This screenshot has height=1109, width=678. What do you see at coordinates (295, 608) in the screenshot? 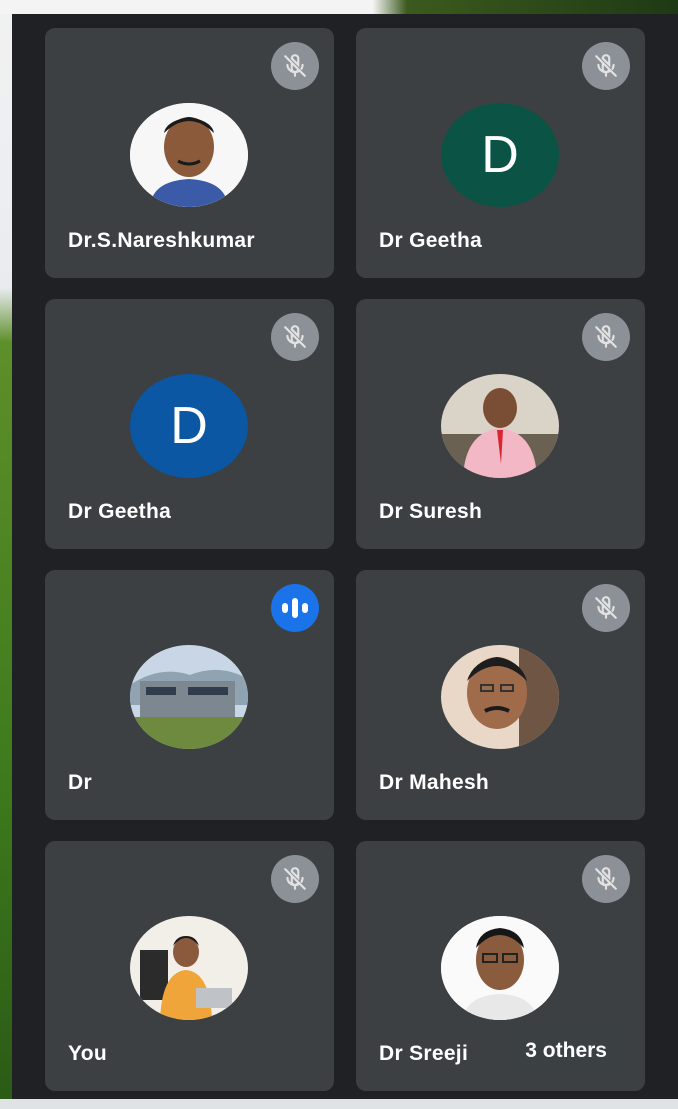
I see `audio-level-icon` at bounding box center [295, 608].